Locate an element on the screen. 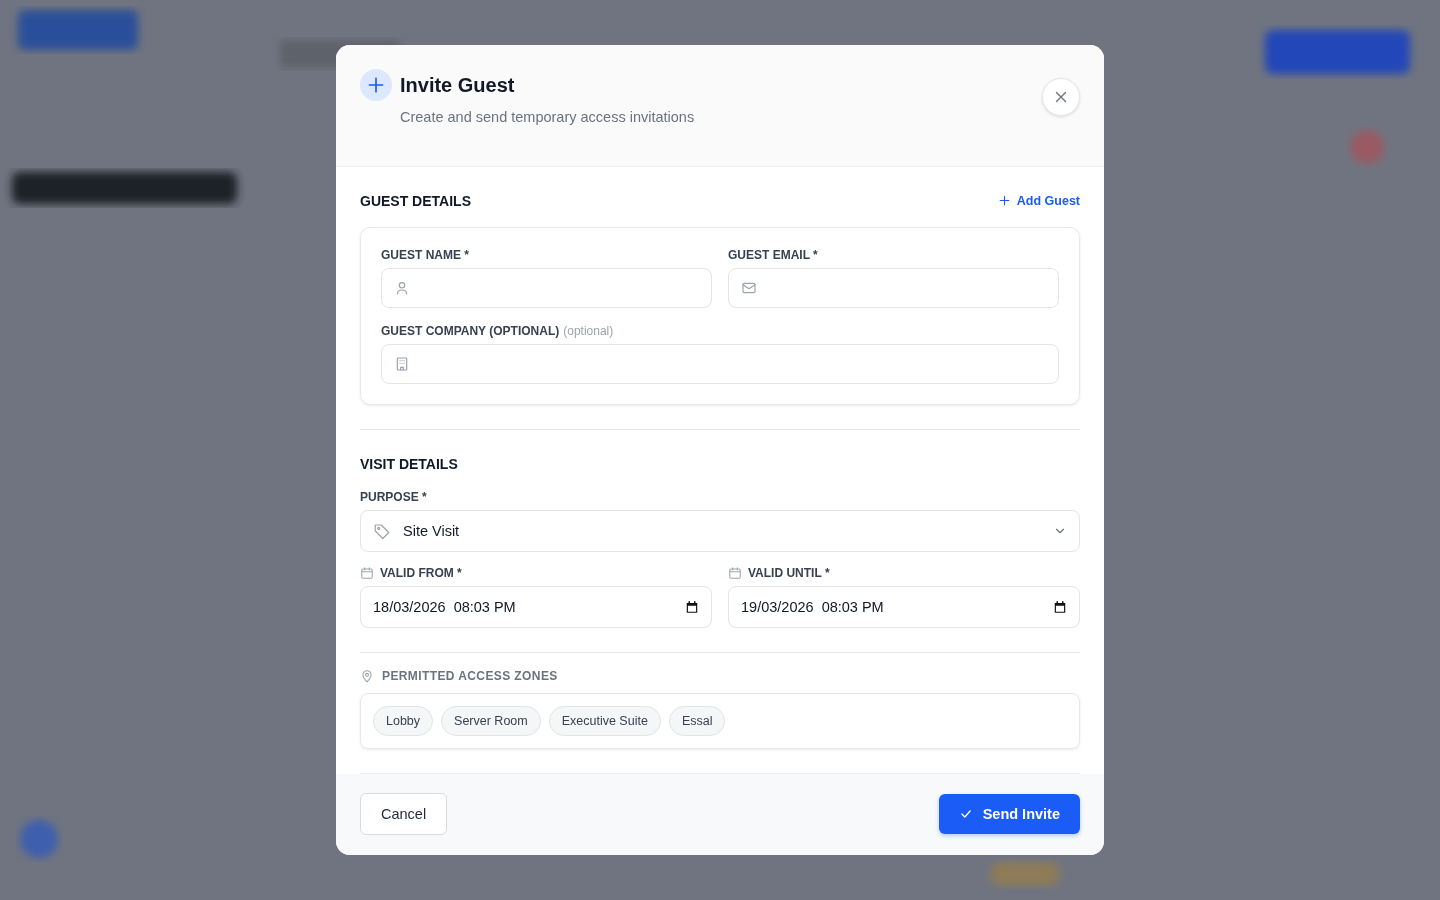 Image resolution: width=1440 pixels, height=900 pixels. zone-chip: Executive Suite is located at coordinates (604, 720).